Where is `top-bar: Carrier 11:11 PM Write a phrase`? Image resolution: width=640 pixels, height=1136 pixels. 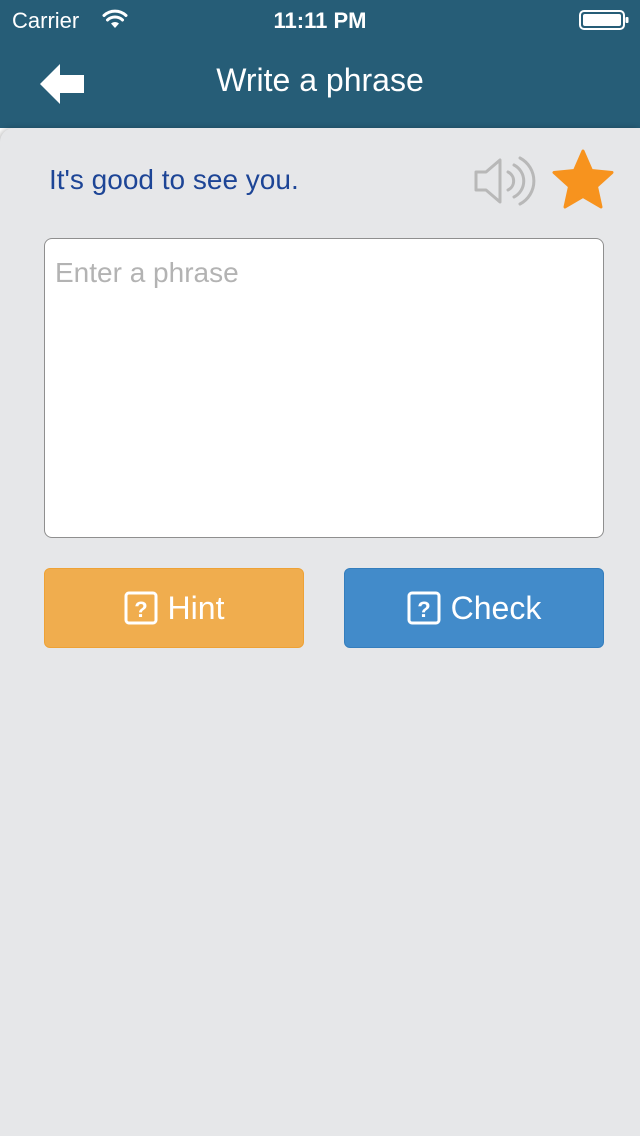
top-bar: Carrier 11:11 PM Write a phrase is located at coordinates (320, 64).